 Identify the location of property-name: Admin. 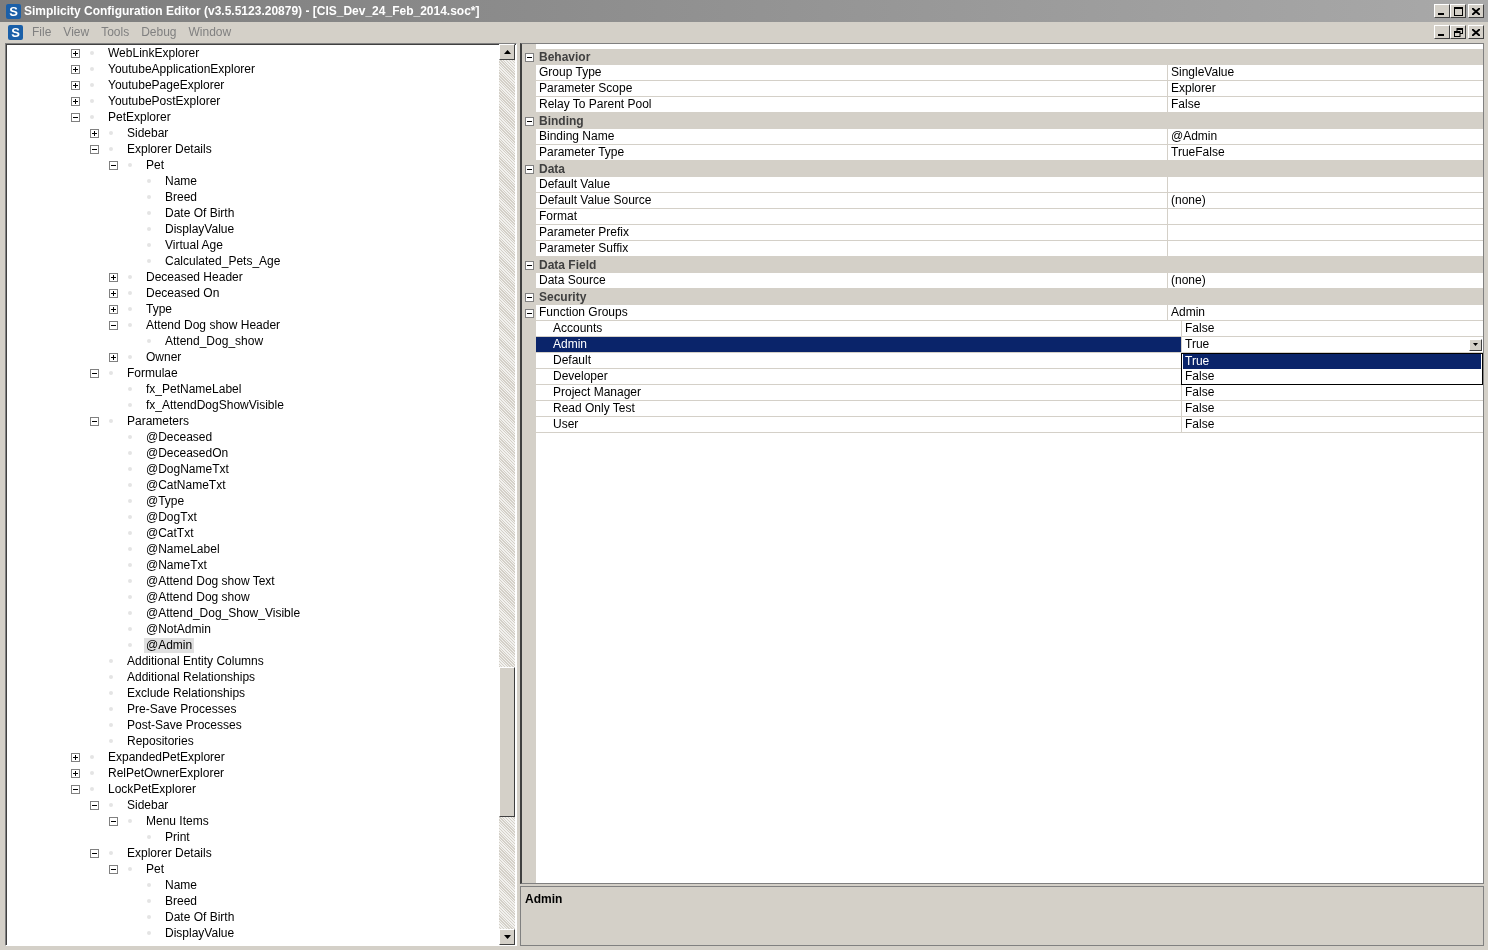
(859, 344).